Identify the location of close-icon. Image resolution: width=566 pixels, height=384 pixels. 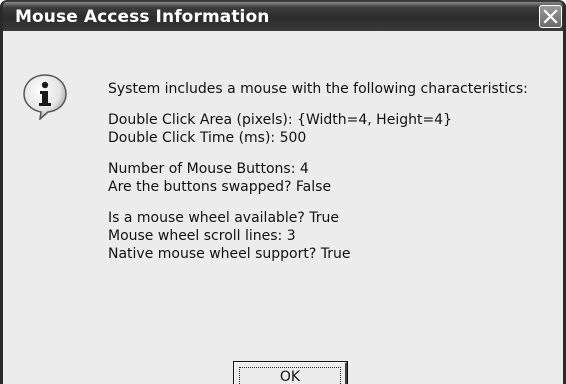
(550, 16).